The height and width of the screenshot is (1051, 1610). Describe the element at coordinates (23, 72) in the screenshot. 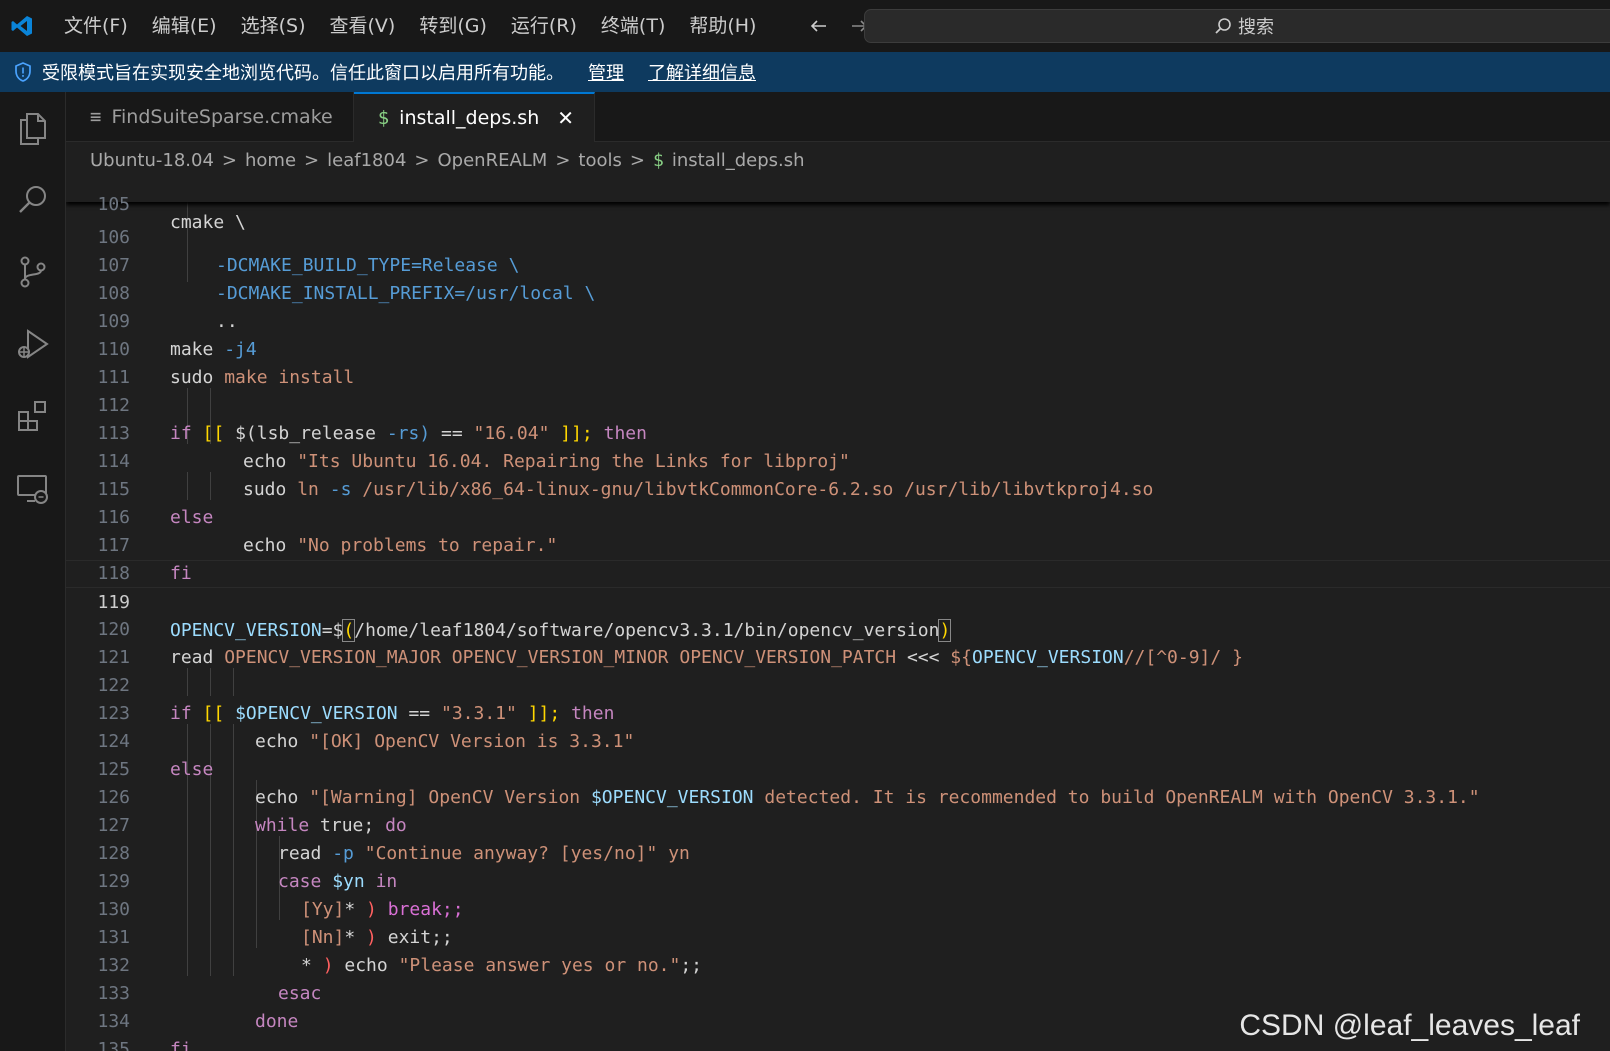

I see `shield-icon` at that location.